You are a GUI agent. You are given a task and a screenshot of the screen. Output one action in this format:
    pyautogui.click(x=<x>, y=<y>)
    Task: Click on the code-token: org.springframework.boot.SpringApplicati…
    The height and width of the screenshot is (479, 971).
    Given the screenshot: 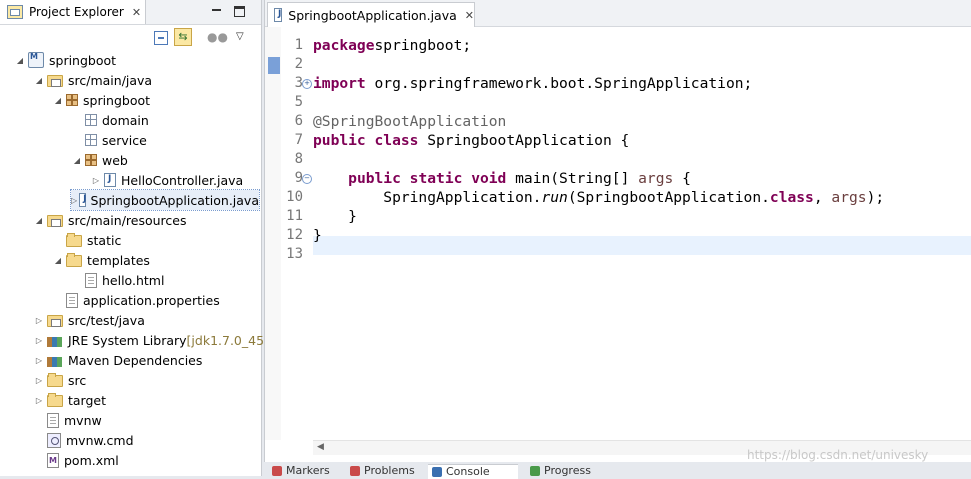 What is the action you would take?
    pyautogui.click(x=559, y=83)
    